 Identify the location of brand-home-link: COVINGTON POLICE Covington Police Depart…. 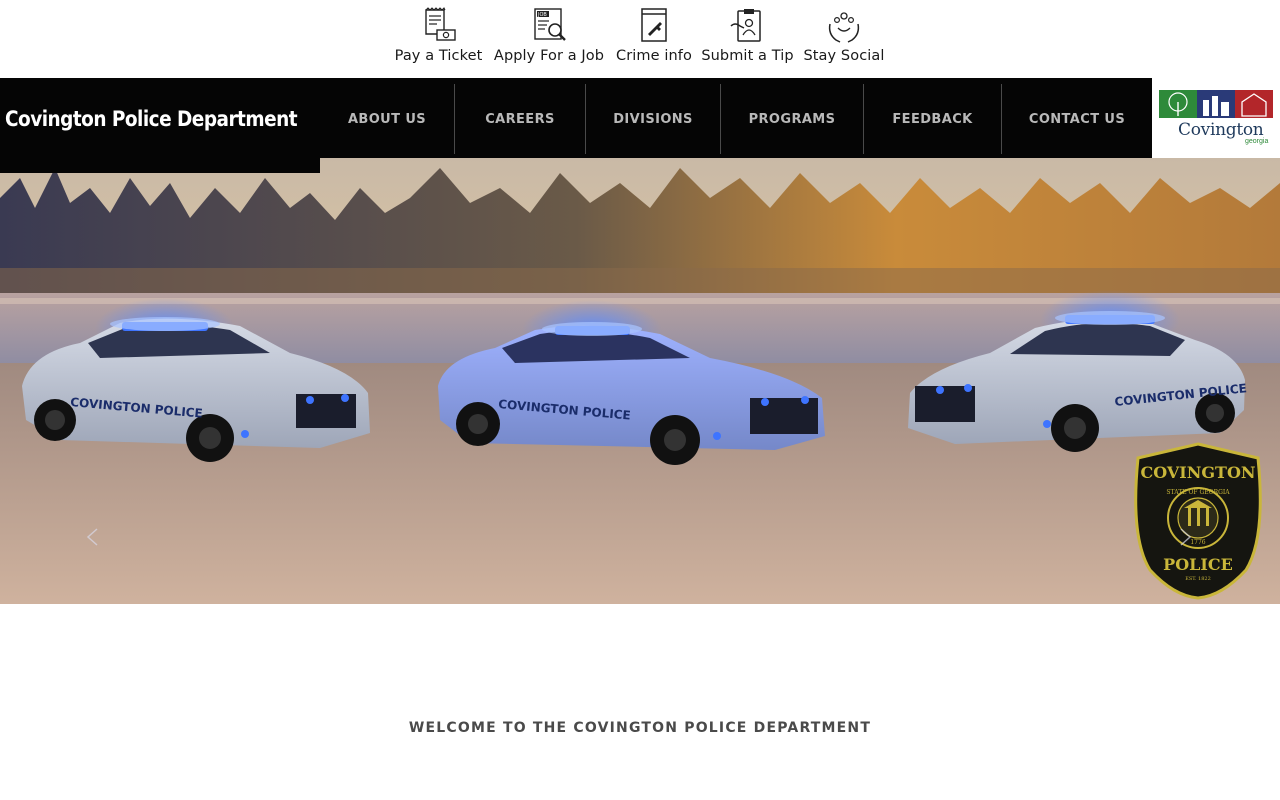
(160, 125).